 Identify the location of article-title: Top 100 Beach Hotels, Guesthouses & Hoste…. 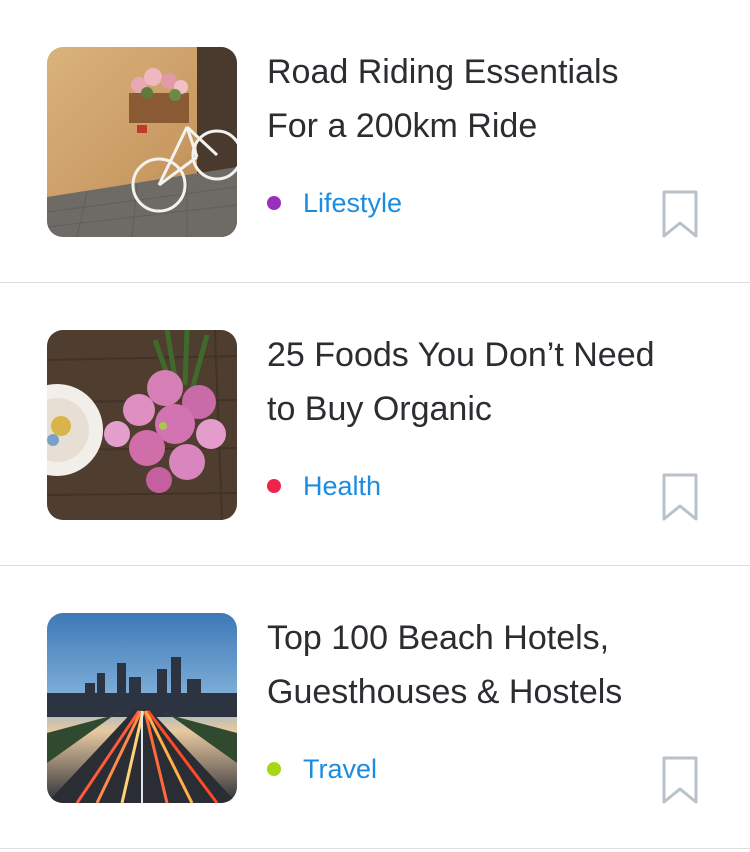
(487, 665).